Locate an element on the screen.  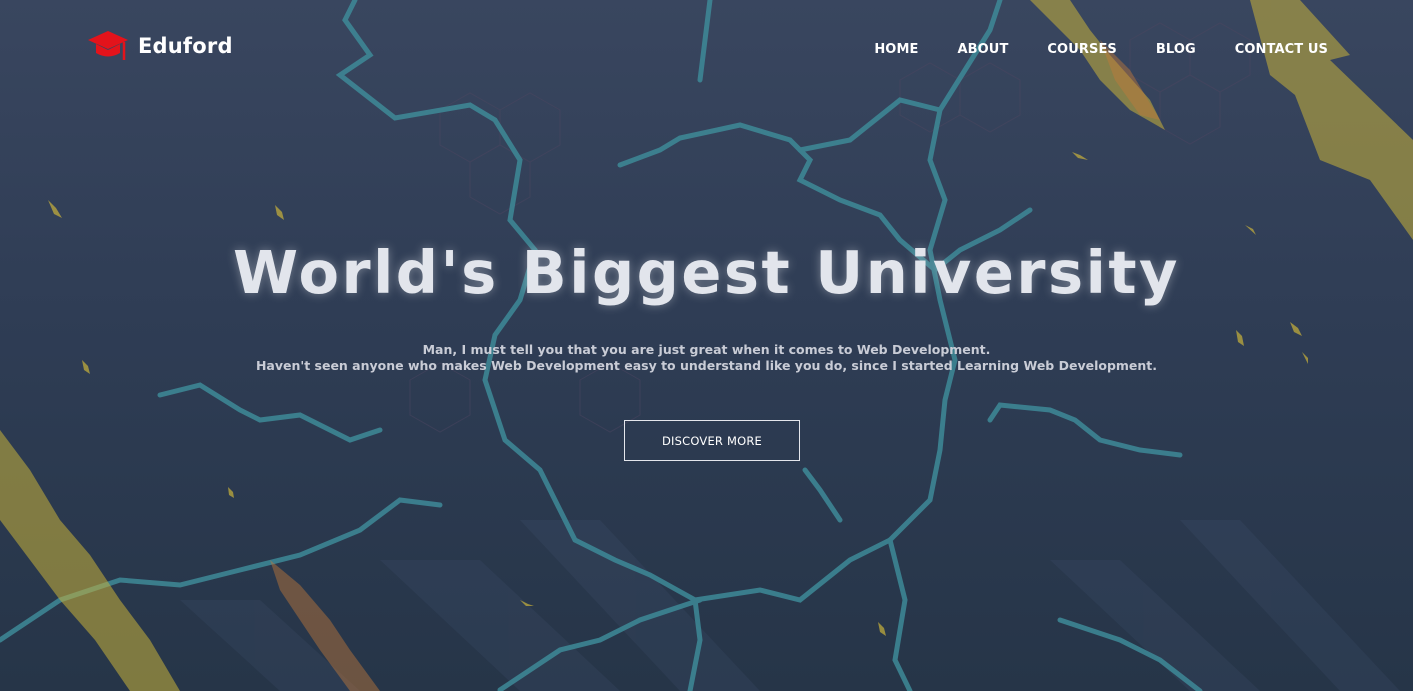
main-navigation: HOME ABOUT COURSES BLOG CONTACT US is located at coordinates (1101, 49).